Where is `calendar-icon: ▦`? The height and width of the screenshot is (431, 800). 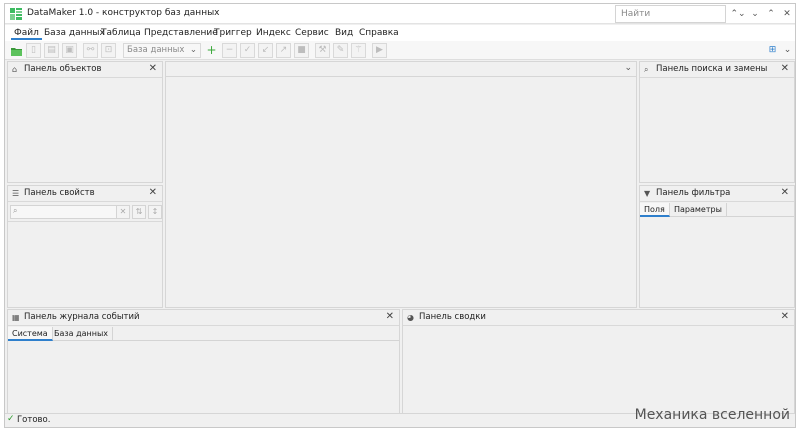
calendar-icon: ▦ is located at coordinates (16, 317).